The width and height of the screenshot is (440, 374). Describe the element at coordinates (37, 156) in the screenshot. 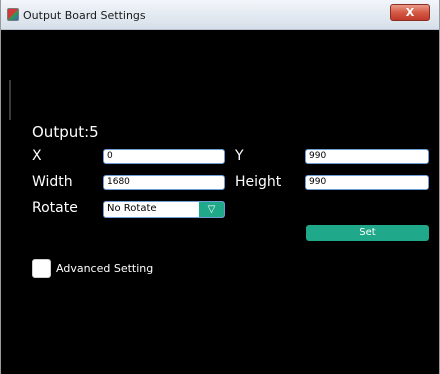

I see `x-label: X` at that location.